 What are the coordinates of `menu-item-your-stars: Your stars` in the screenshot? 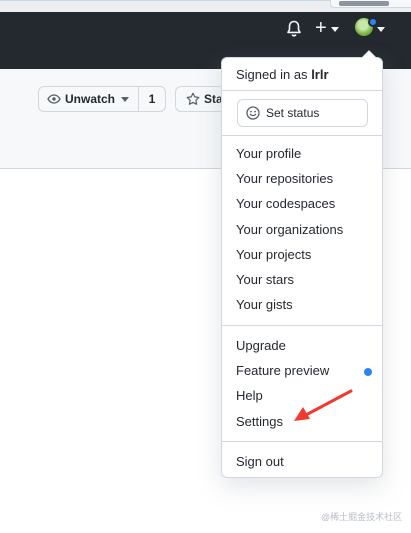 It's located at (265, 279).